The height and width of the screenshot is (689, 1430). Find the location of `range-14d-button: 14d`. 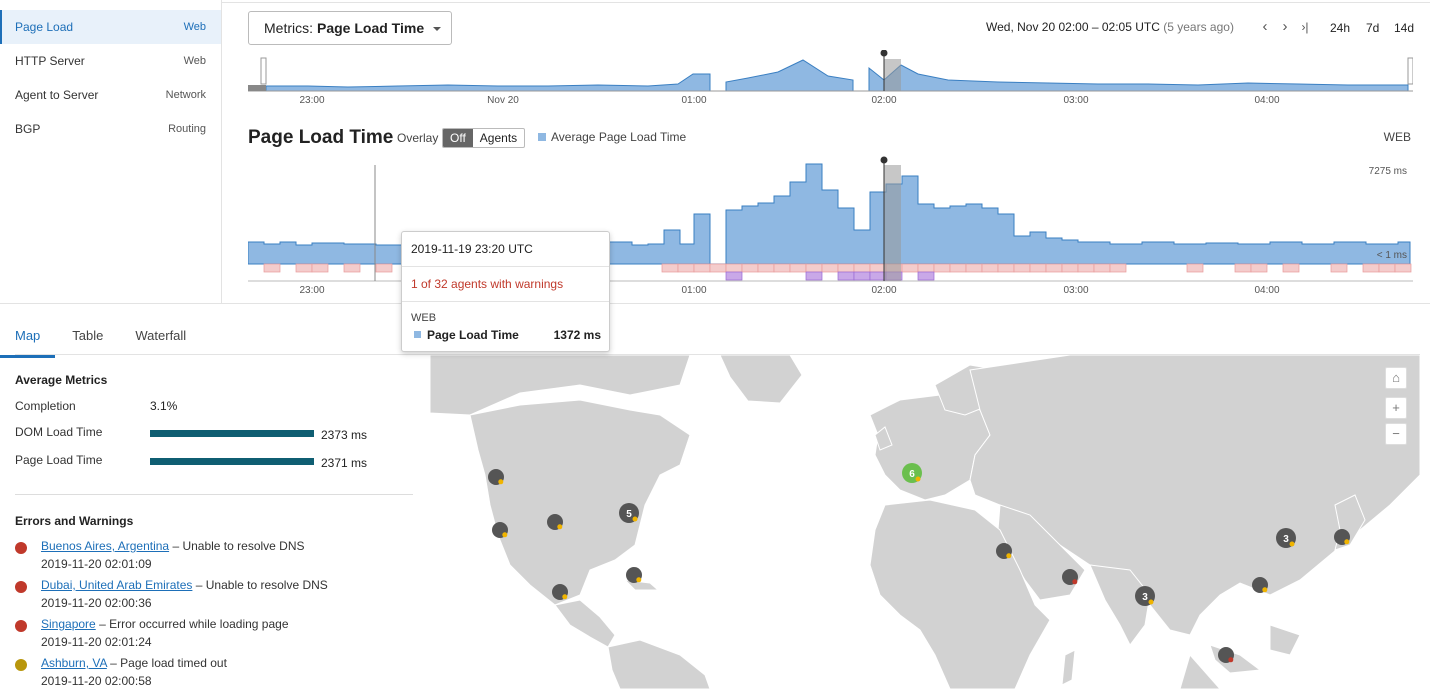

range-14d-button: 14d is located at coordinates (1404, 28).